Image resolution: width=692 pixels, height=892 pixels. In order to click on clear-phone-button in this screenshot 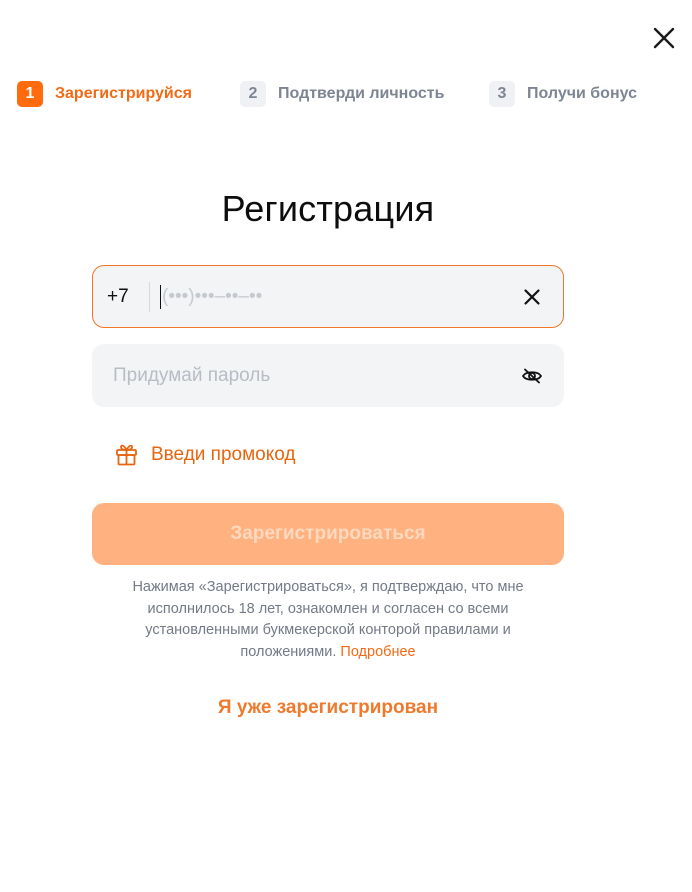, I will do `click(532, 297)`.